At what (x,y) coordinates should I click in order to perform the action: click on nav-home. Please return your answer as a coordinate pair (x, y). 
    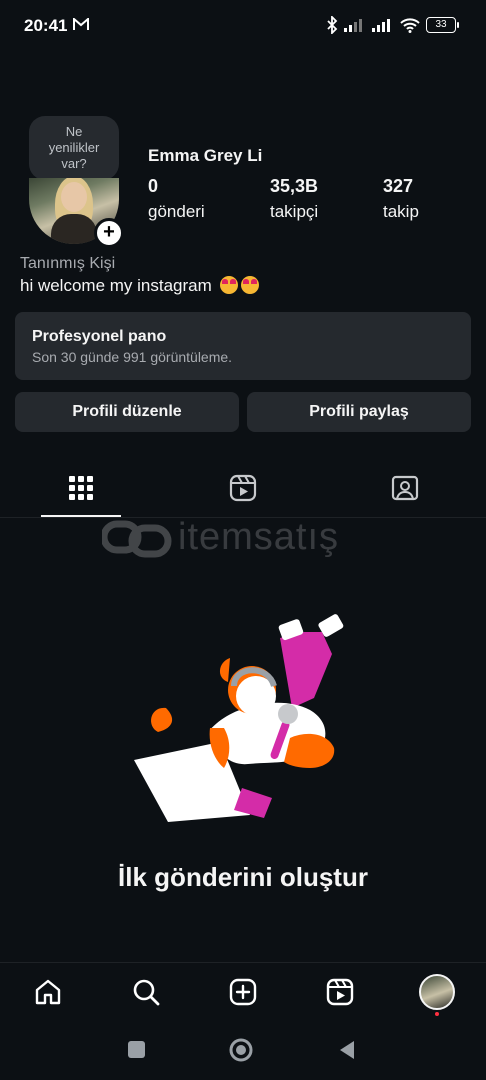
    Looking at the image, I should click on (48, 992).